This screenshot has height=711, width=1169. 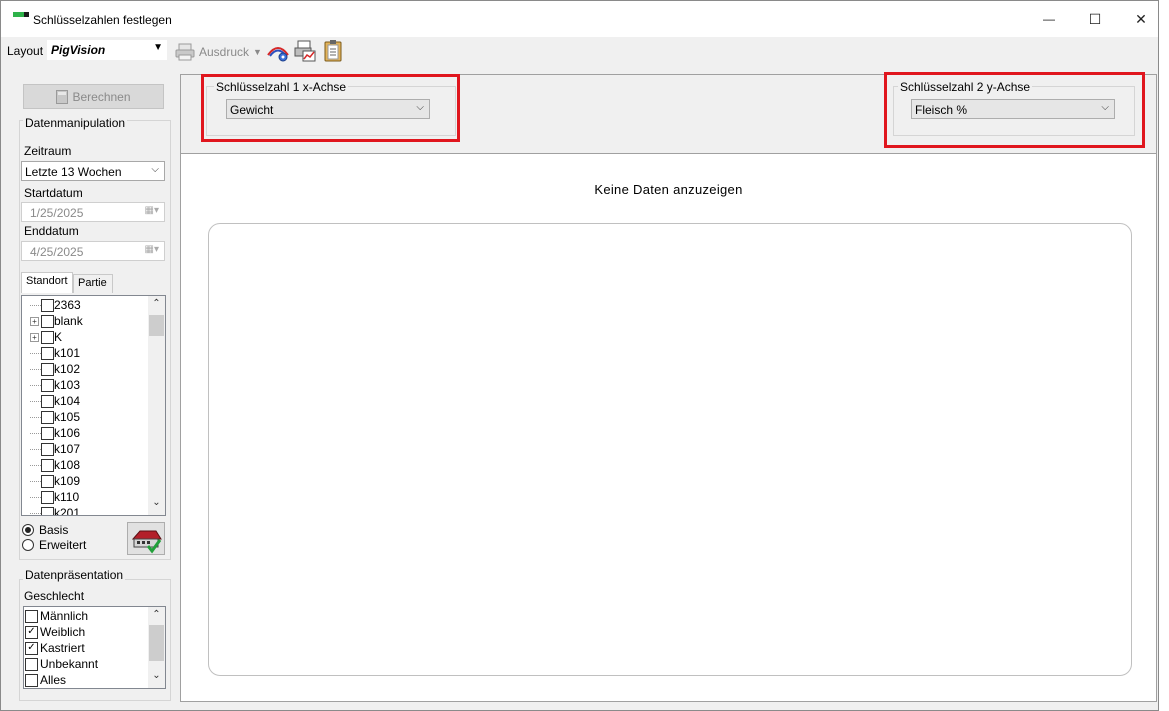 What do you see at coordinates (1049, 19) in the screenshot?
I see `minimize-button: —` at bounding box center [1049, 19].